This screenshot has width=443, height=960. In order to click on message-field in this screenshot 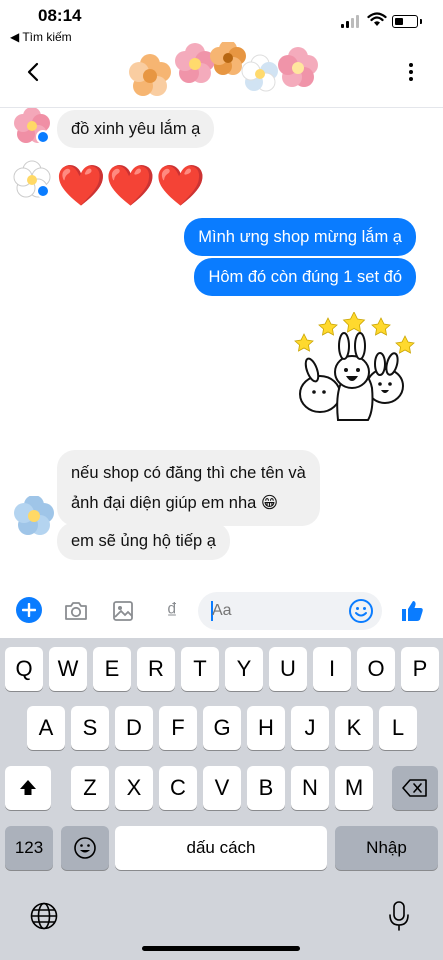, I will do `click(290, 611)`.